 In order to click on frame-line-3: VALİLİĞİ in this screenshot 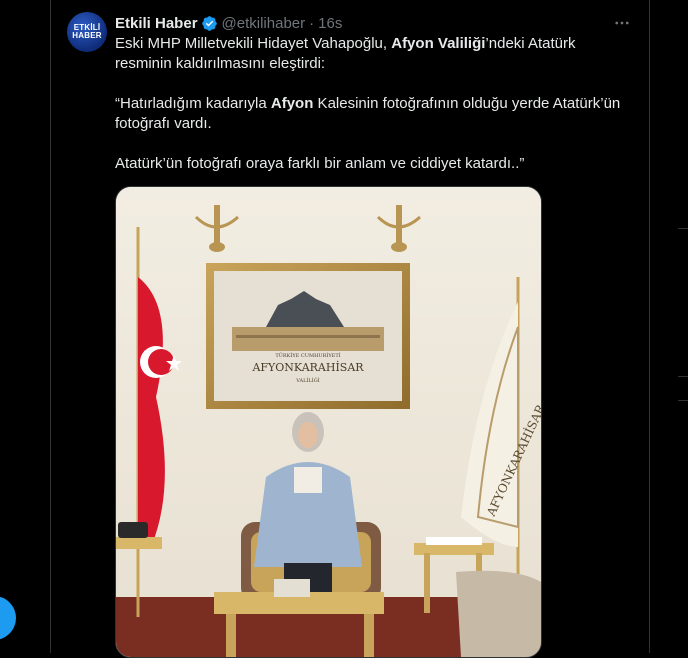, I will do `click(307, 380)`.